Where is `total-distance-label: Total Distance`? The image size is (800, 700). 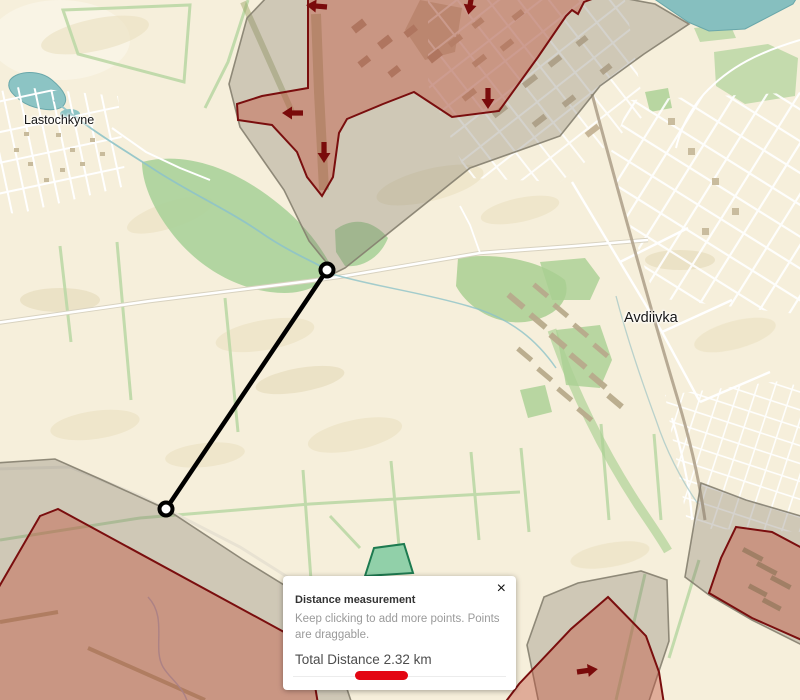 total-distance-label: Total Distance is located at coordinates (337, 660).